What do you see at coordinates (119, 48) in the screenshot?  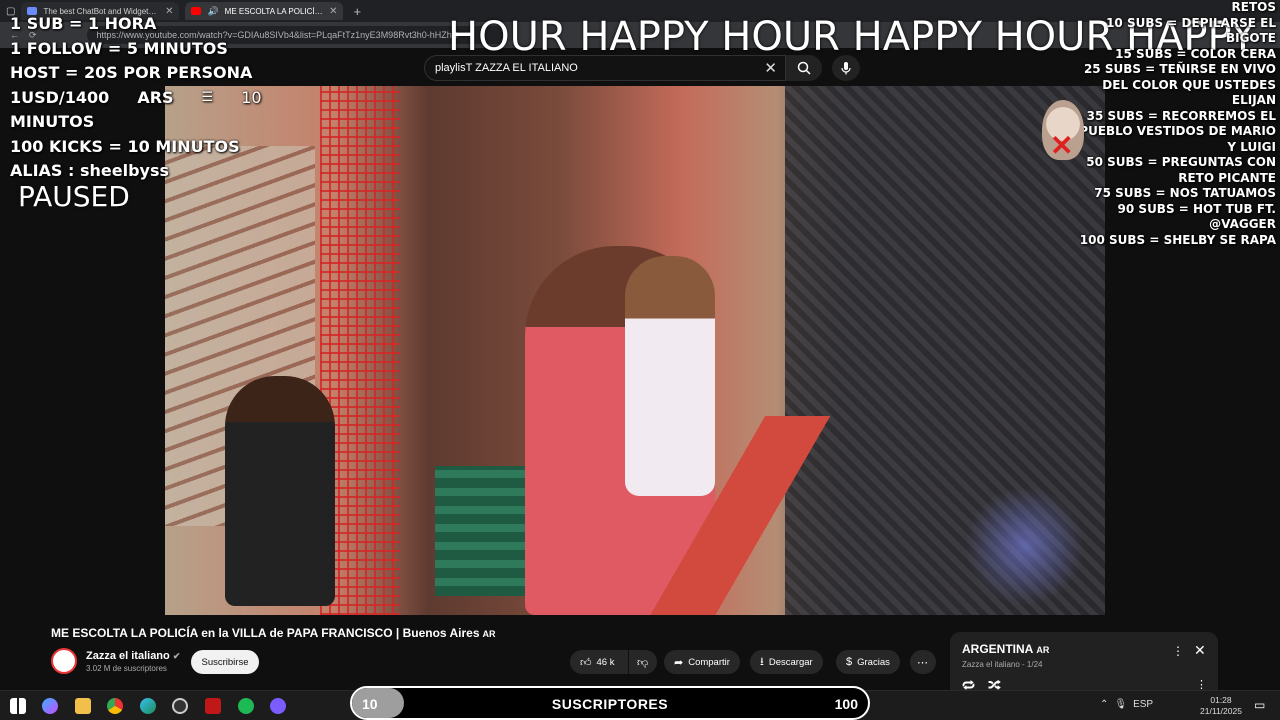 I see `rule-line: 1 FOLLOW = 5 MINUTOS` at bounding box center [119, 48].